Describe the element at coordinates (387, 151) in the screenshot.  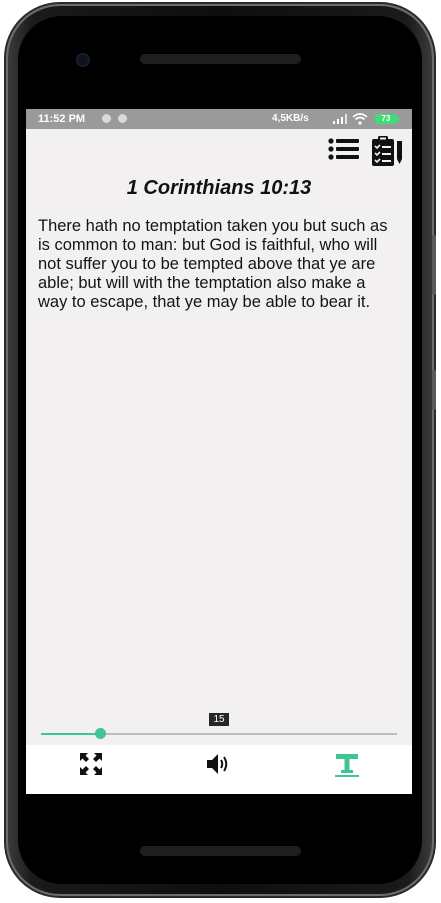
I see `clipboard-checklist-icon` at that location.